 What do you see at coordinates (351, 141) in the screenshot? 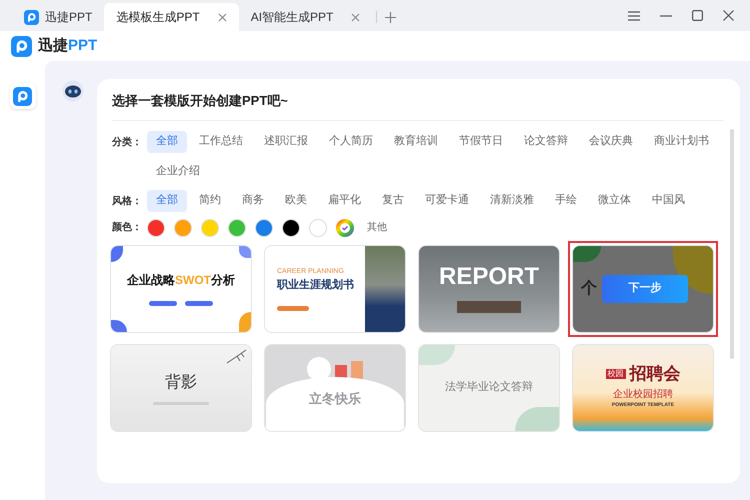
I see `filter-option: 个人简历` at bounding box center [351, 141].